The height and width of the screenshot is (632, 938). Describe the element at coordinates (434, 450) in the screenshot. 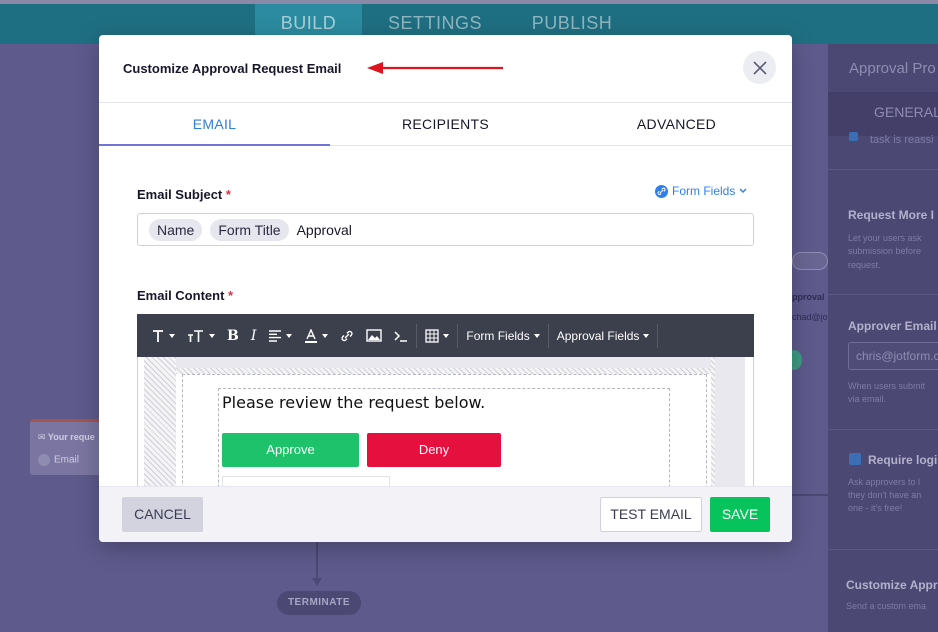

I see `deny-button: Deny` at that location.